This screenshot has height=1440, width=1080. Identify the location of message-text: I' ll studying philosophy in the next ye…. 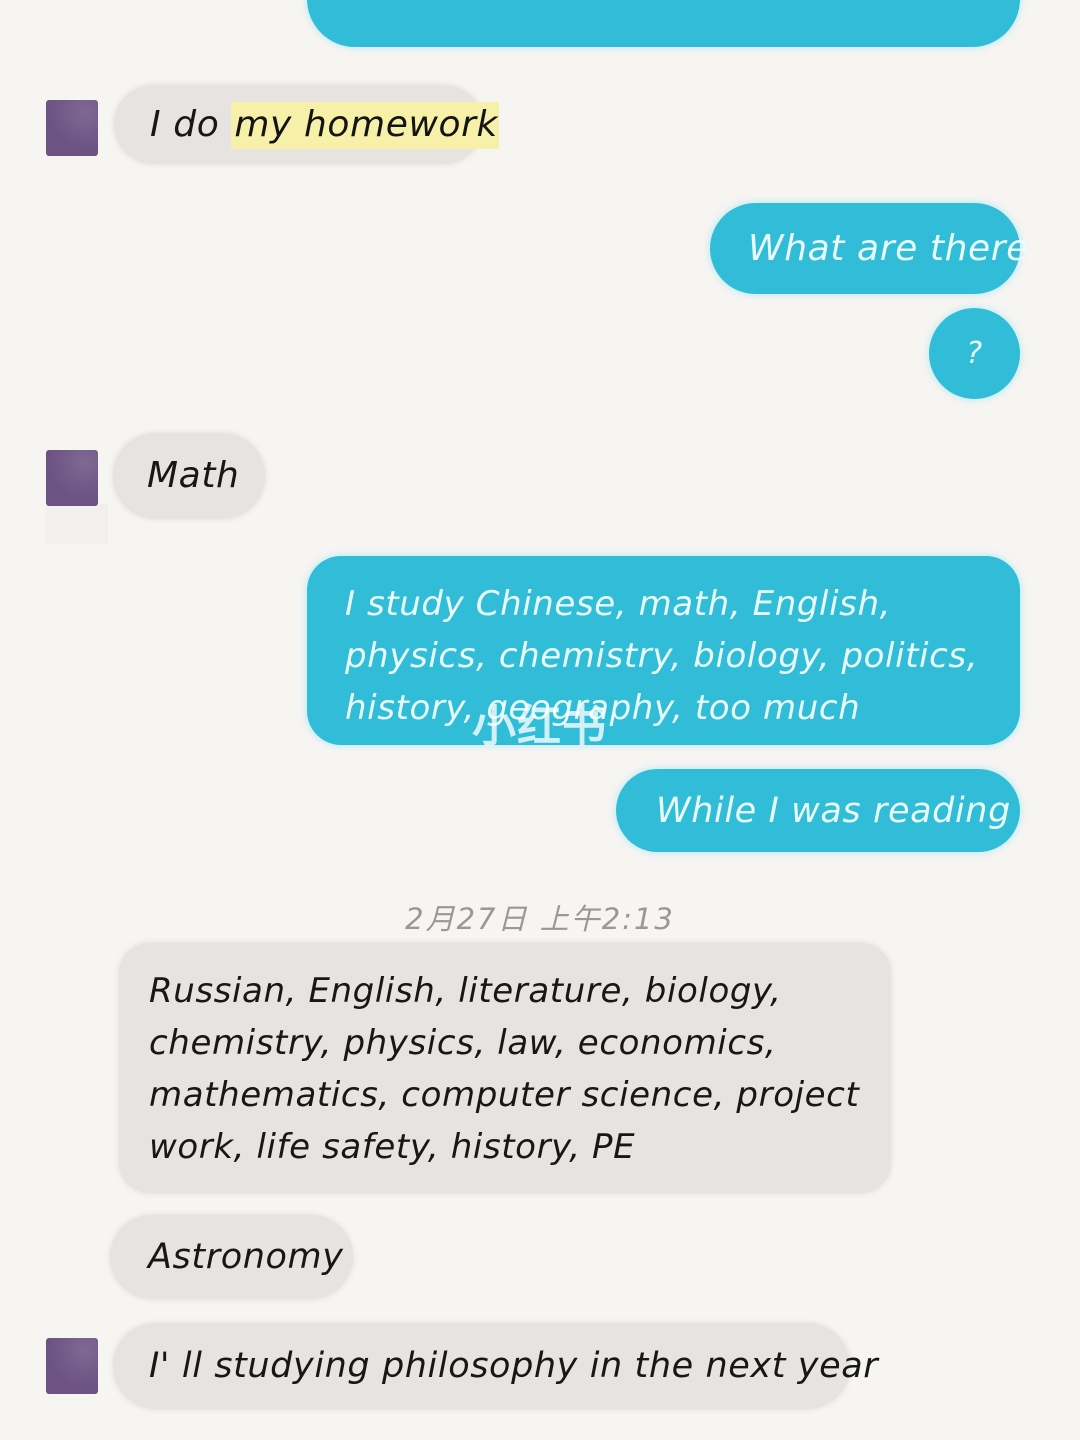
(514, 1366).